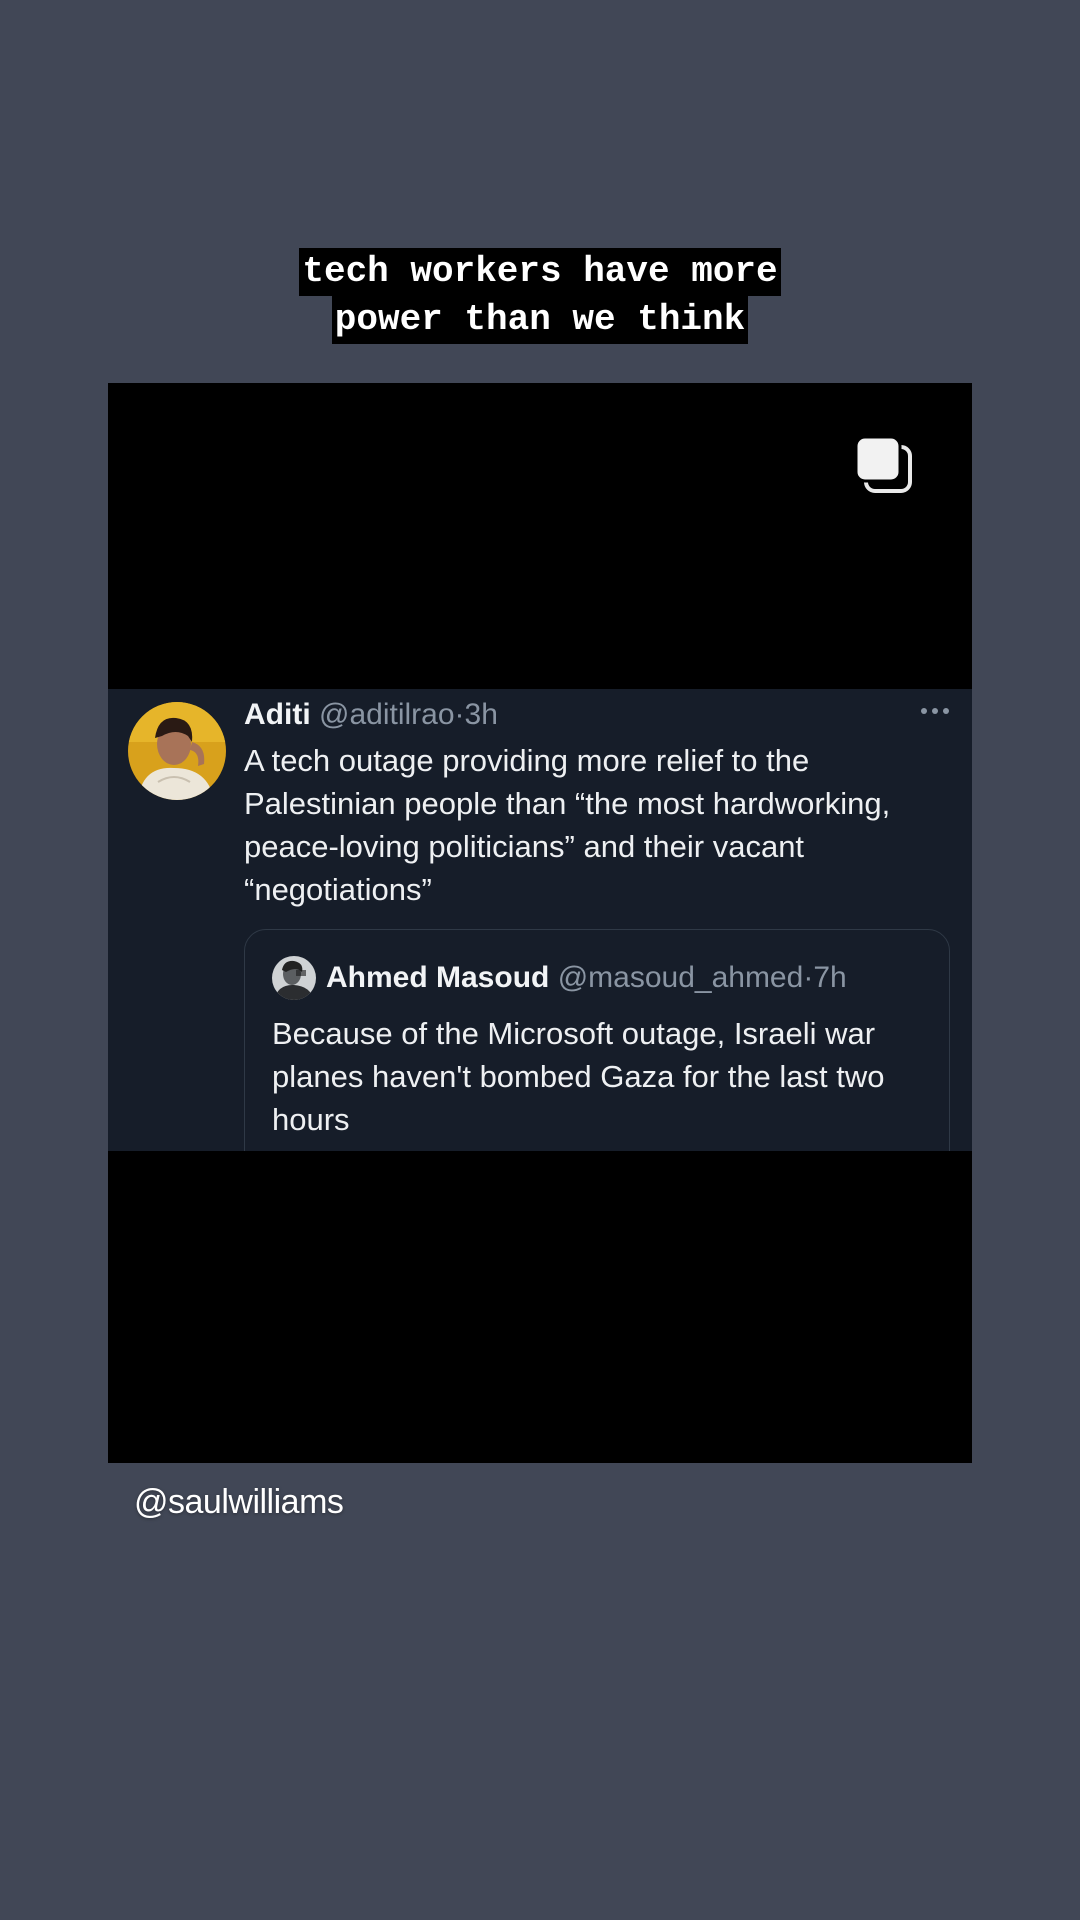  Describe the element at coordinates (681, 977) in the screenshot. I see `quote-author-handle: @masoud_ahmed` at that location.